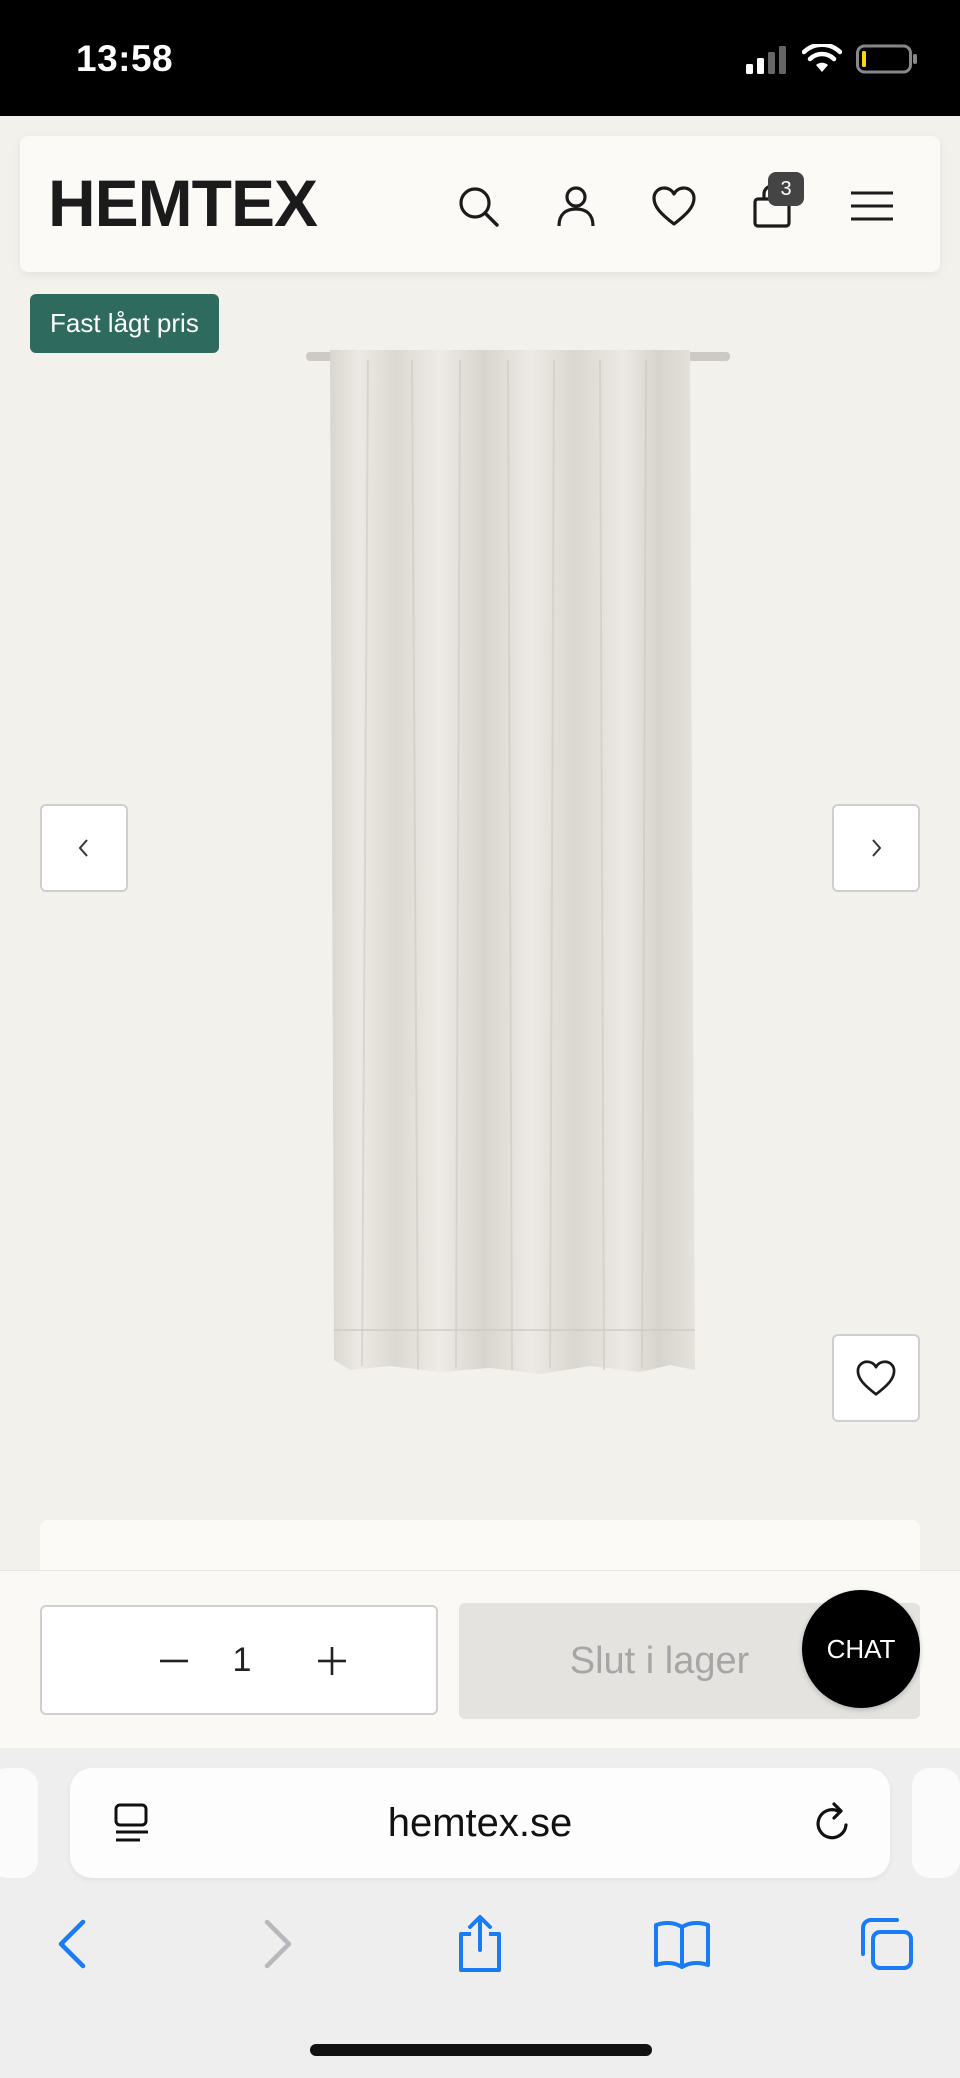  I want to click on reload-icon, so click(832, 1823).